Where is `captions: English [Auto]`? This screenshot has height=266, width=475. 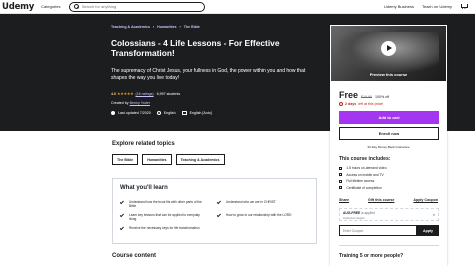
captions: English [Auto] is located at coordinates (196, 113).